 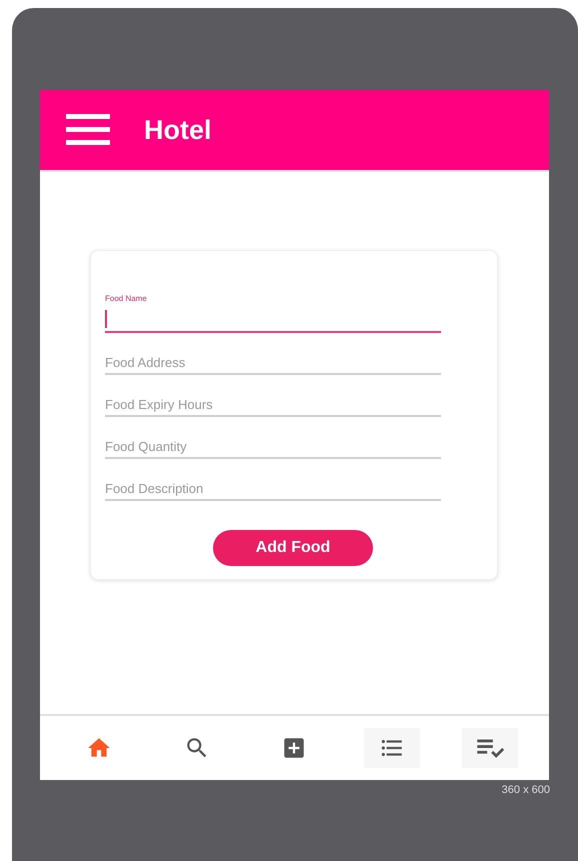 I want to click on device-size: 360 x 600, so click(x=526, y=790).